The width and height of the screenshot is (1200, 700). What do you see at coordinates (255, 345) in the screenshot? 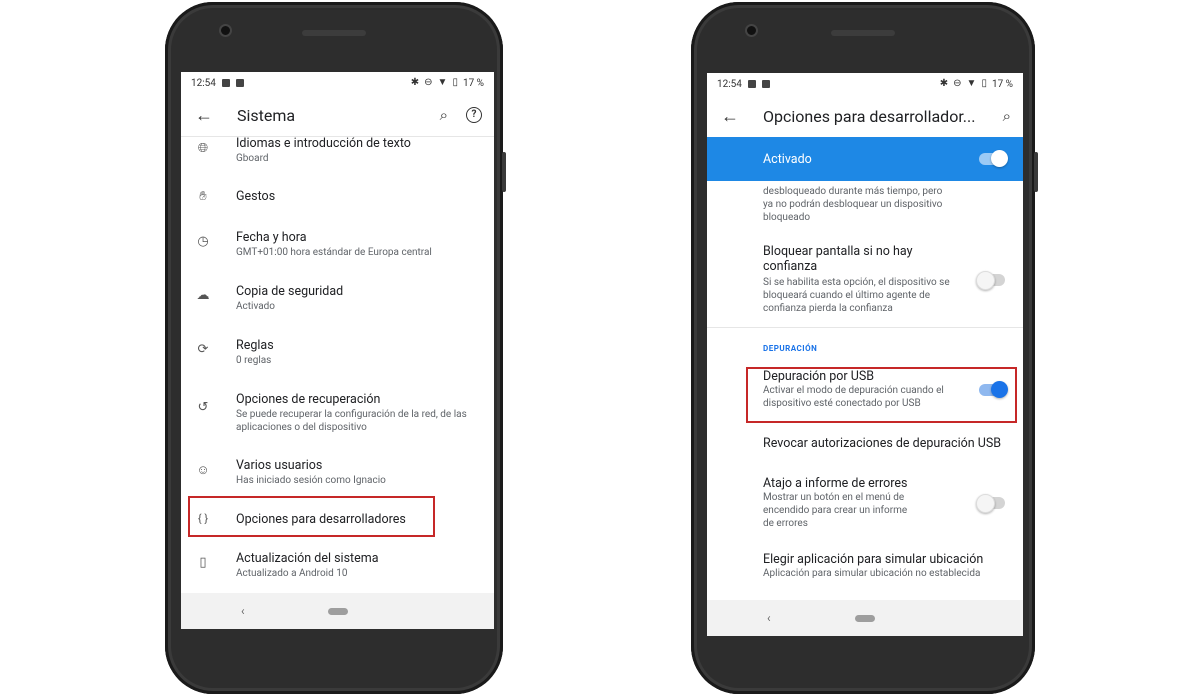
I see `item-title: Reglas` at bounding box center [255, 345].